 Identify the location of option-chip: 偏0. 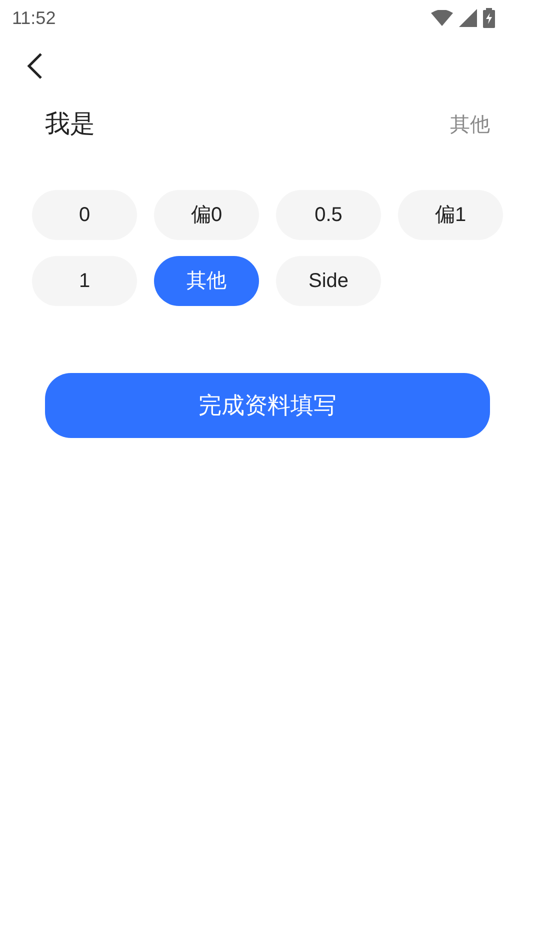
(206, 215).